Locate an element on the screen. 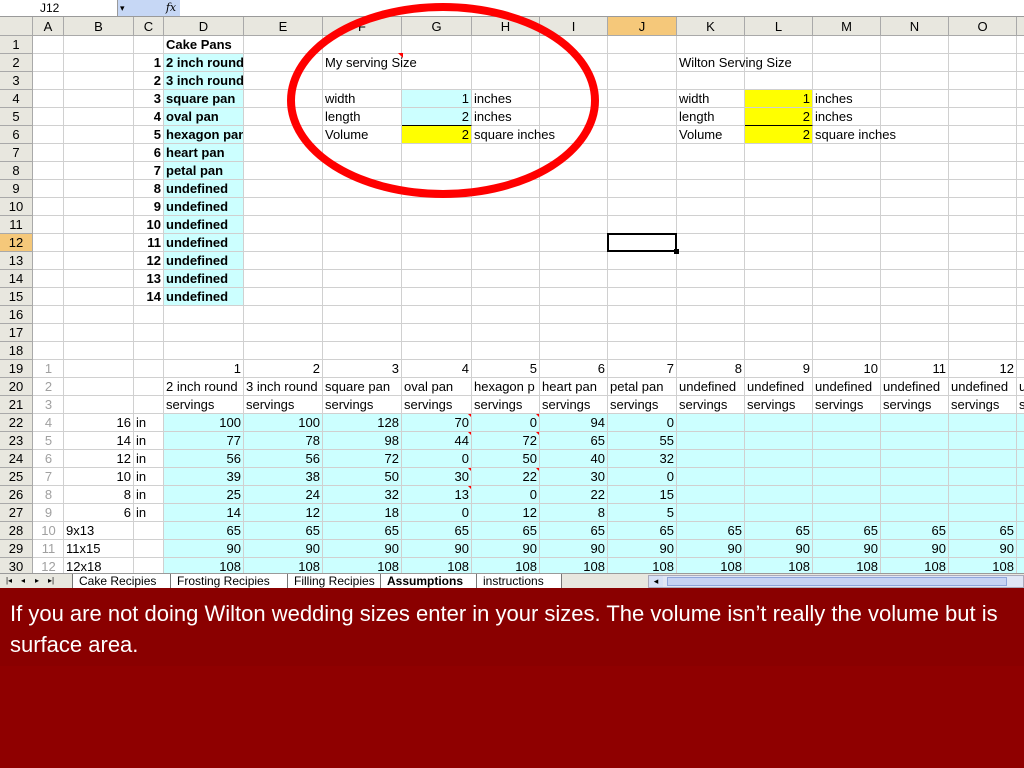  unit-cell is located at coordinates (149, 565).